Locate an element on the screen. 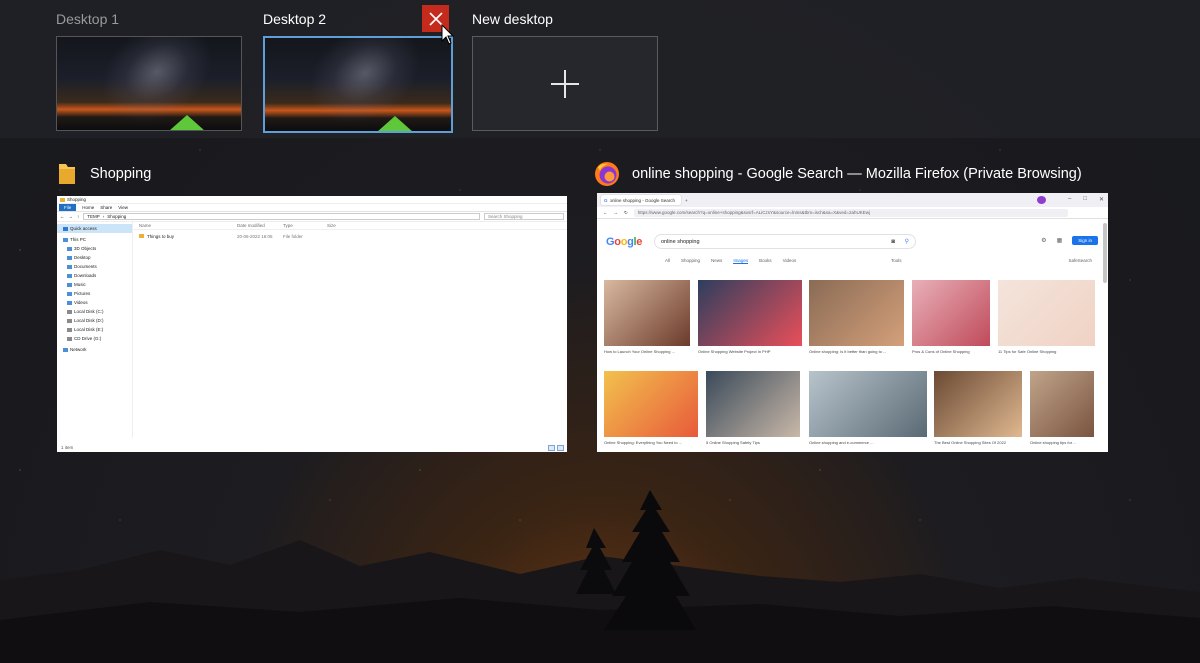  new-desktop-button is located at coordinates (565, 83).